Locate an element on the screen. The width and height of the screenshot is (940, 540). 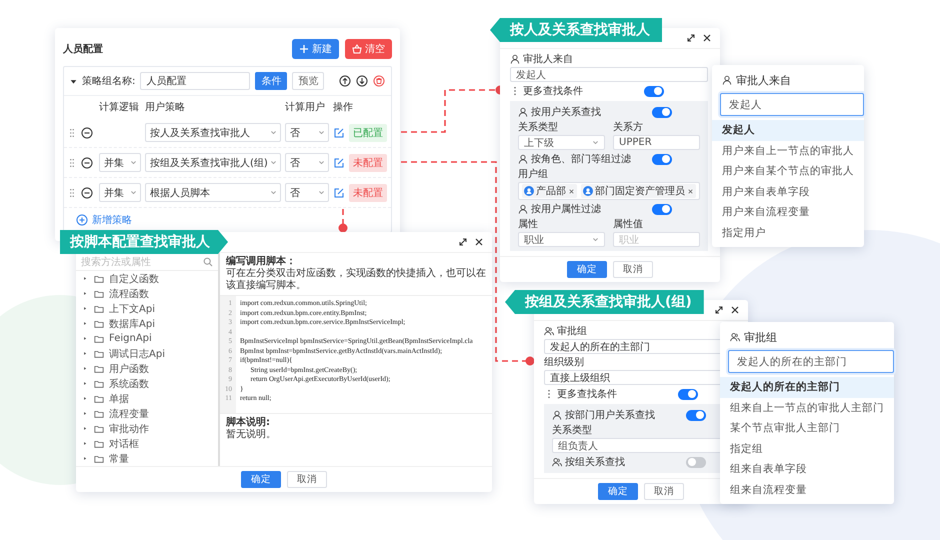
callout-tag: 按人及关系查找审批人 is located at coordinates (576, 30).